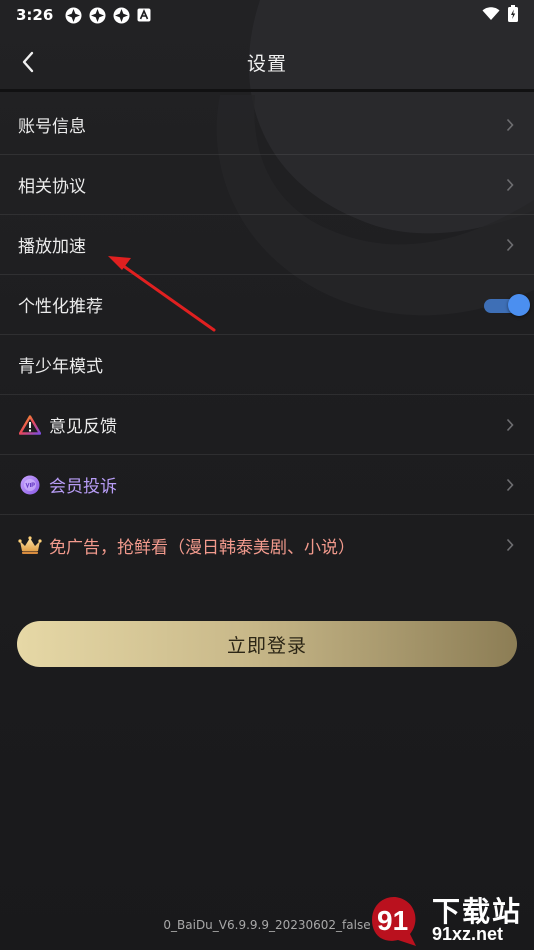 The width and height of the screenshot is (534, 950). What do you see at coordinates (267, 245) in the screenshot?
I see `settings-item-playback-speed: 播放加速` at bounding box center [267, 245].